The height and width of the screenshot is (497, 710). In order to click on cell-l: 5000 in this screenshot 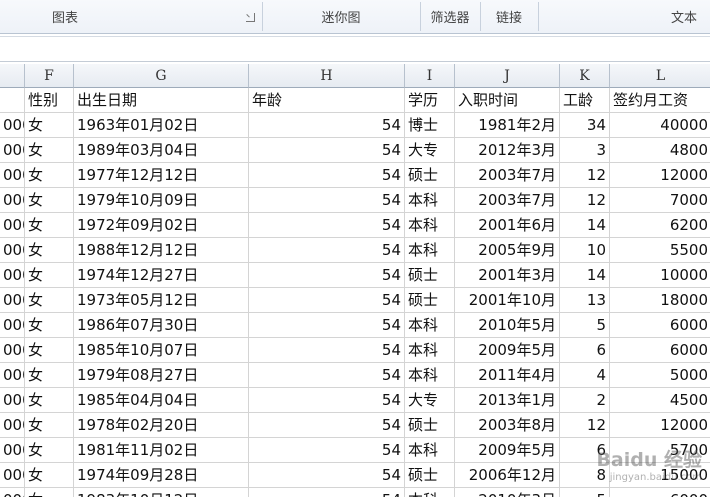, I will do `click(660, 375)`.